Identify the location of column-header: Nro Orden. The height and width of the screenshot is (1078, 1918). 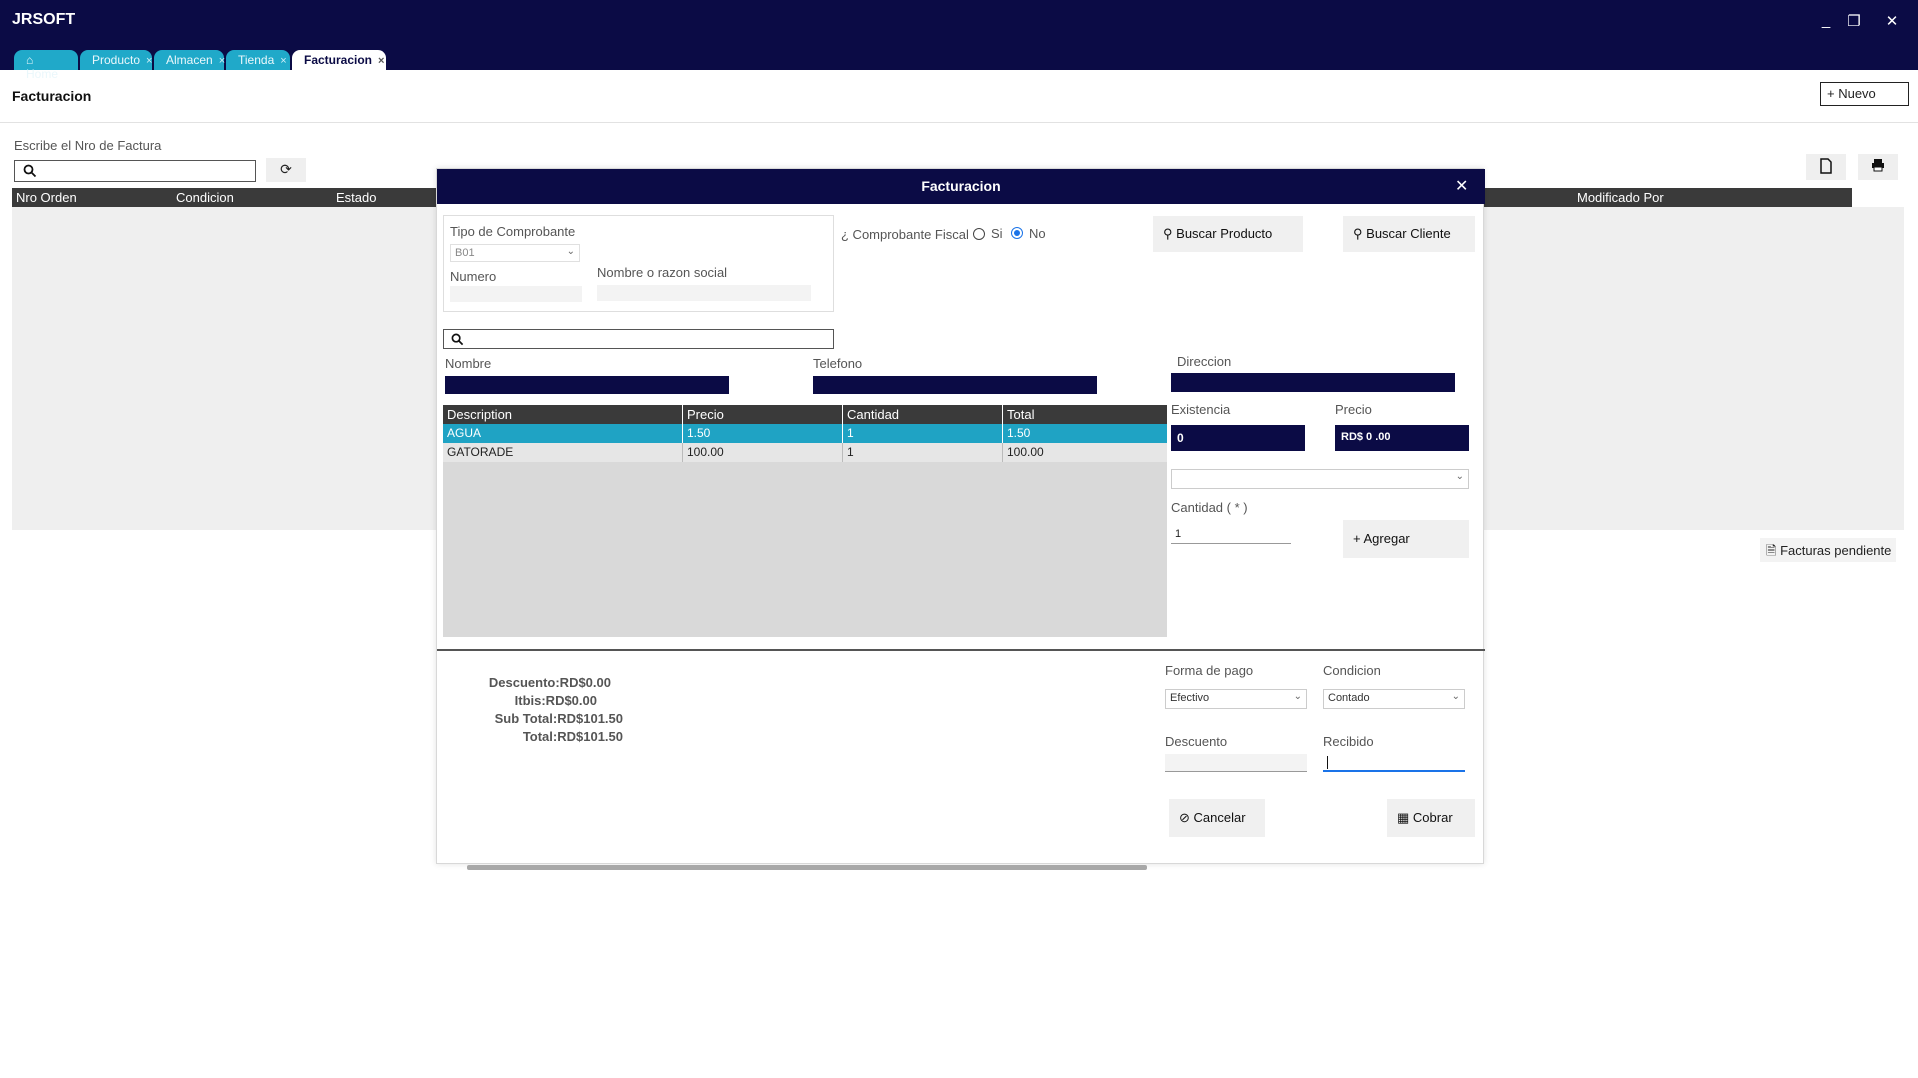
(46, 197).